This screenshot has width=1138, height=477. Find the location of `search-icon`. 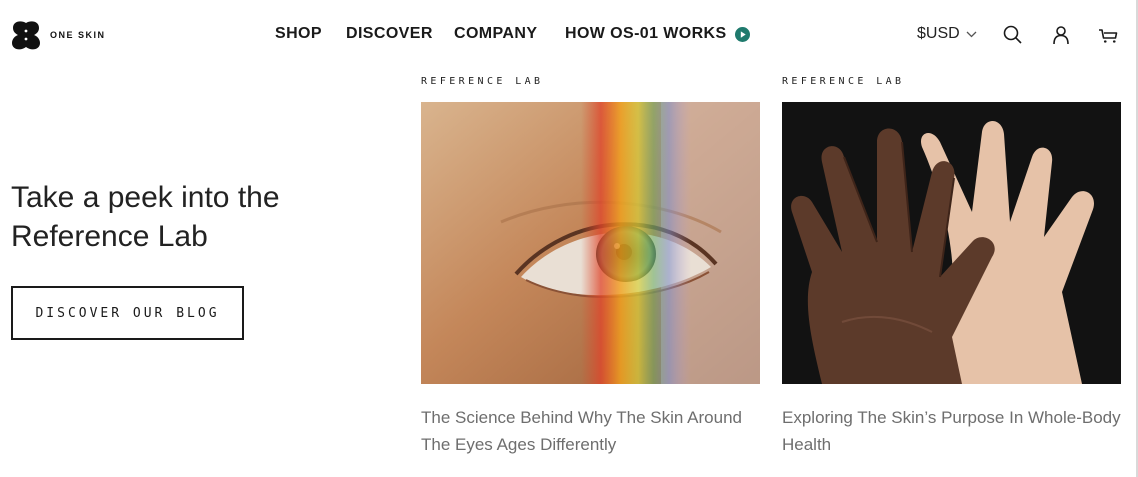

search-icon is located at coordinates (1013, 35).